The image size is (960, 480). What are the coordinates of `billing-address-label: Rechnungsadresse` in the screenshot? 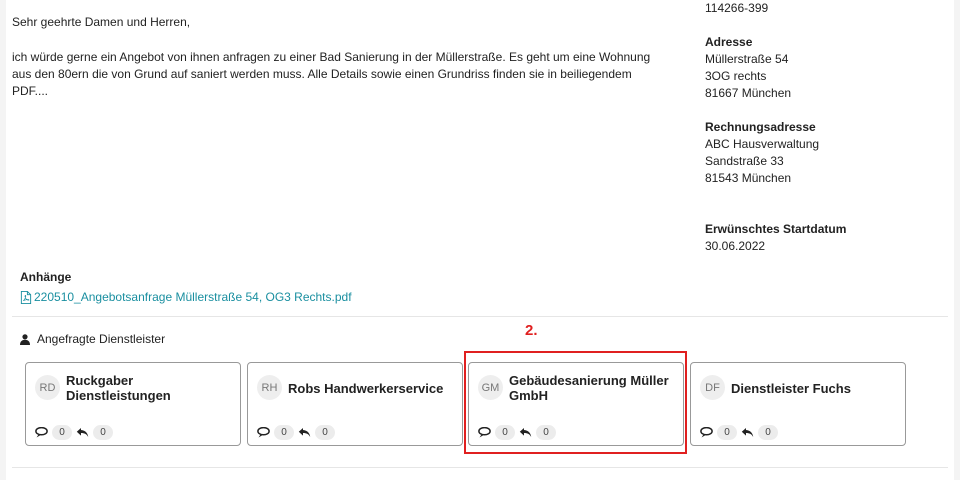 It's located at (760, 127).